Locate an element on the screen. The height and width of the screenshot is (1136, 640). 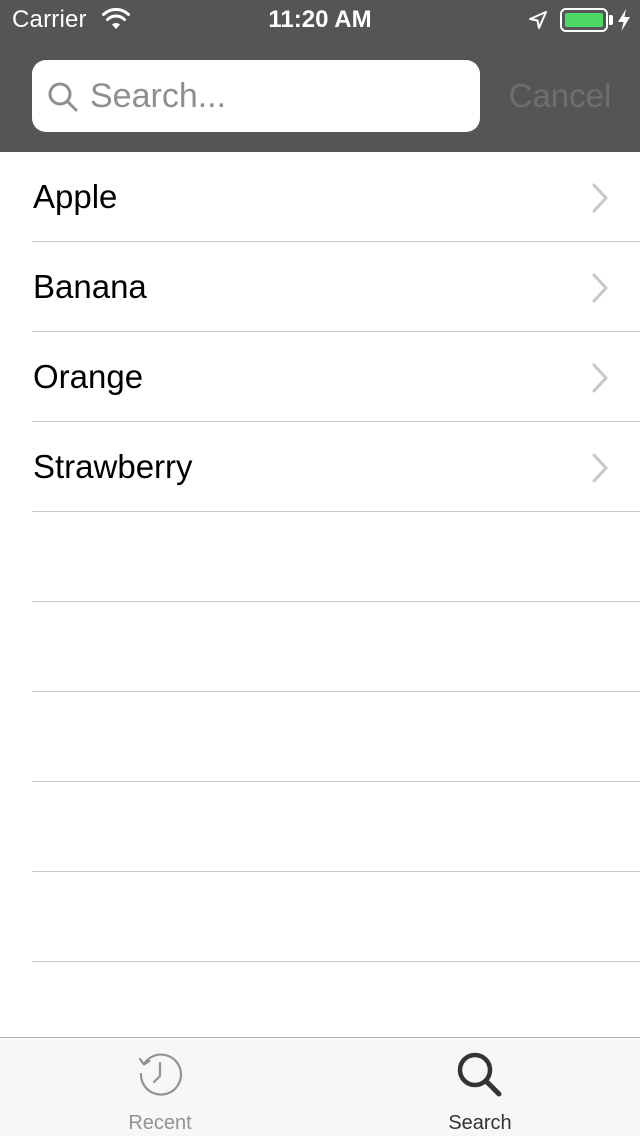
recent-clock-icon is located at coordinates (160, 1074).